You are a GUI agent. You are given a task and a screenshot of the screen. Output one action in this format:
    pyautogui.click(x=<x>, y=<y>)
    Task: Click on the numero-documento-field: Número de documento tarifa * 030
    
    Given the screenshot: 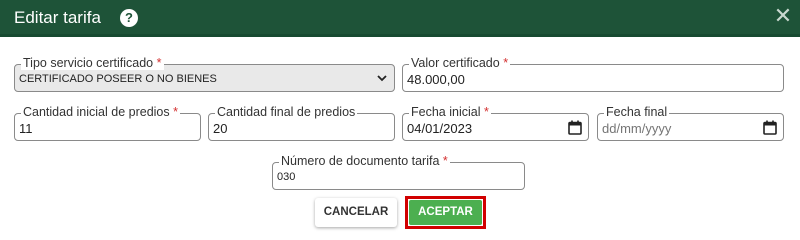 What is the action you would take?
    pyautogui.click(x=398, y=172)
    